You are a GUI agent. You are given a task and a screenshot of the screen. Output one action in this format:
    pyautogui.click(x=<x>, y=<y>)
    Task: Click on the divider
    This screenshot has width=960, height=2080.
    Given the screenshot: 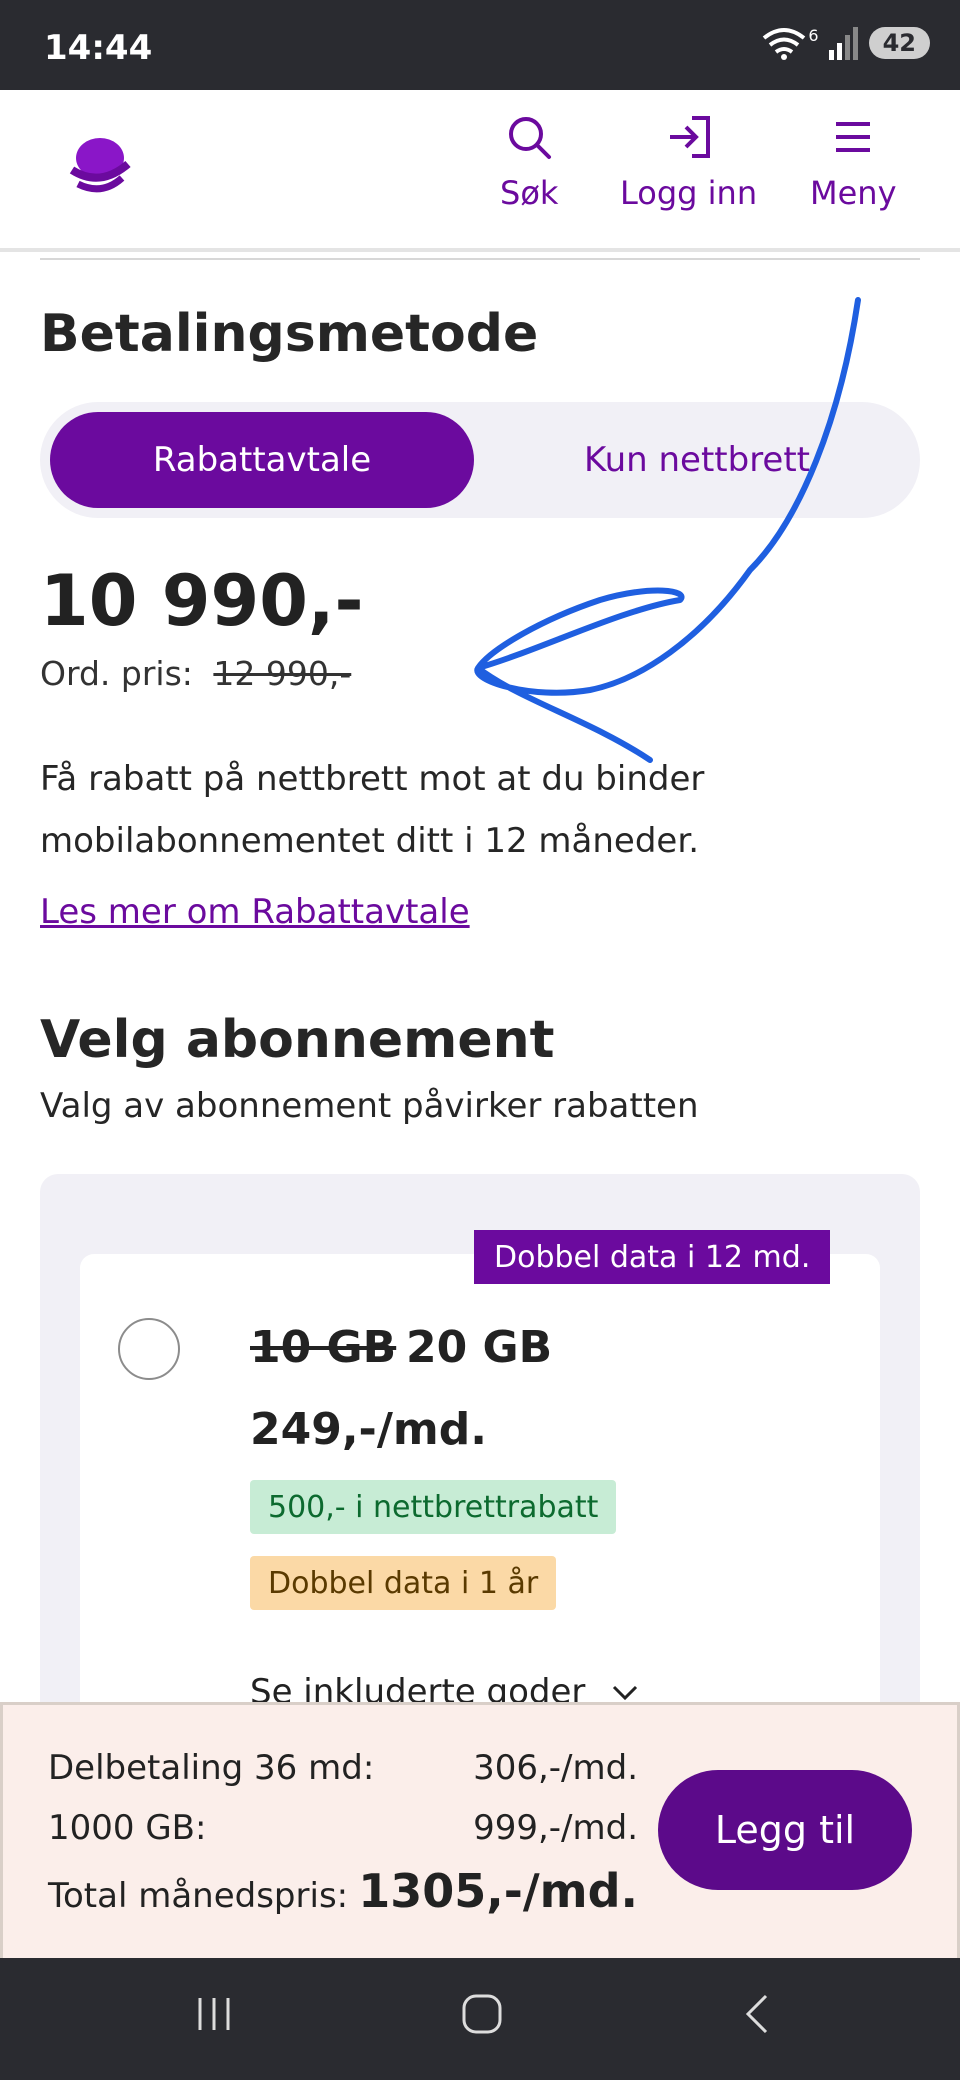 What is the action you would take?
    pyautogui.click(x=480, y=259)
    